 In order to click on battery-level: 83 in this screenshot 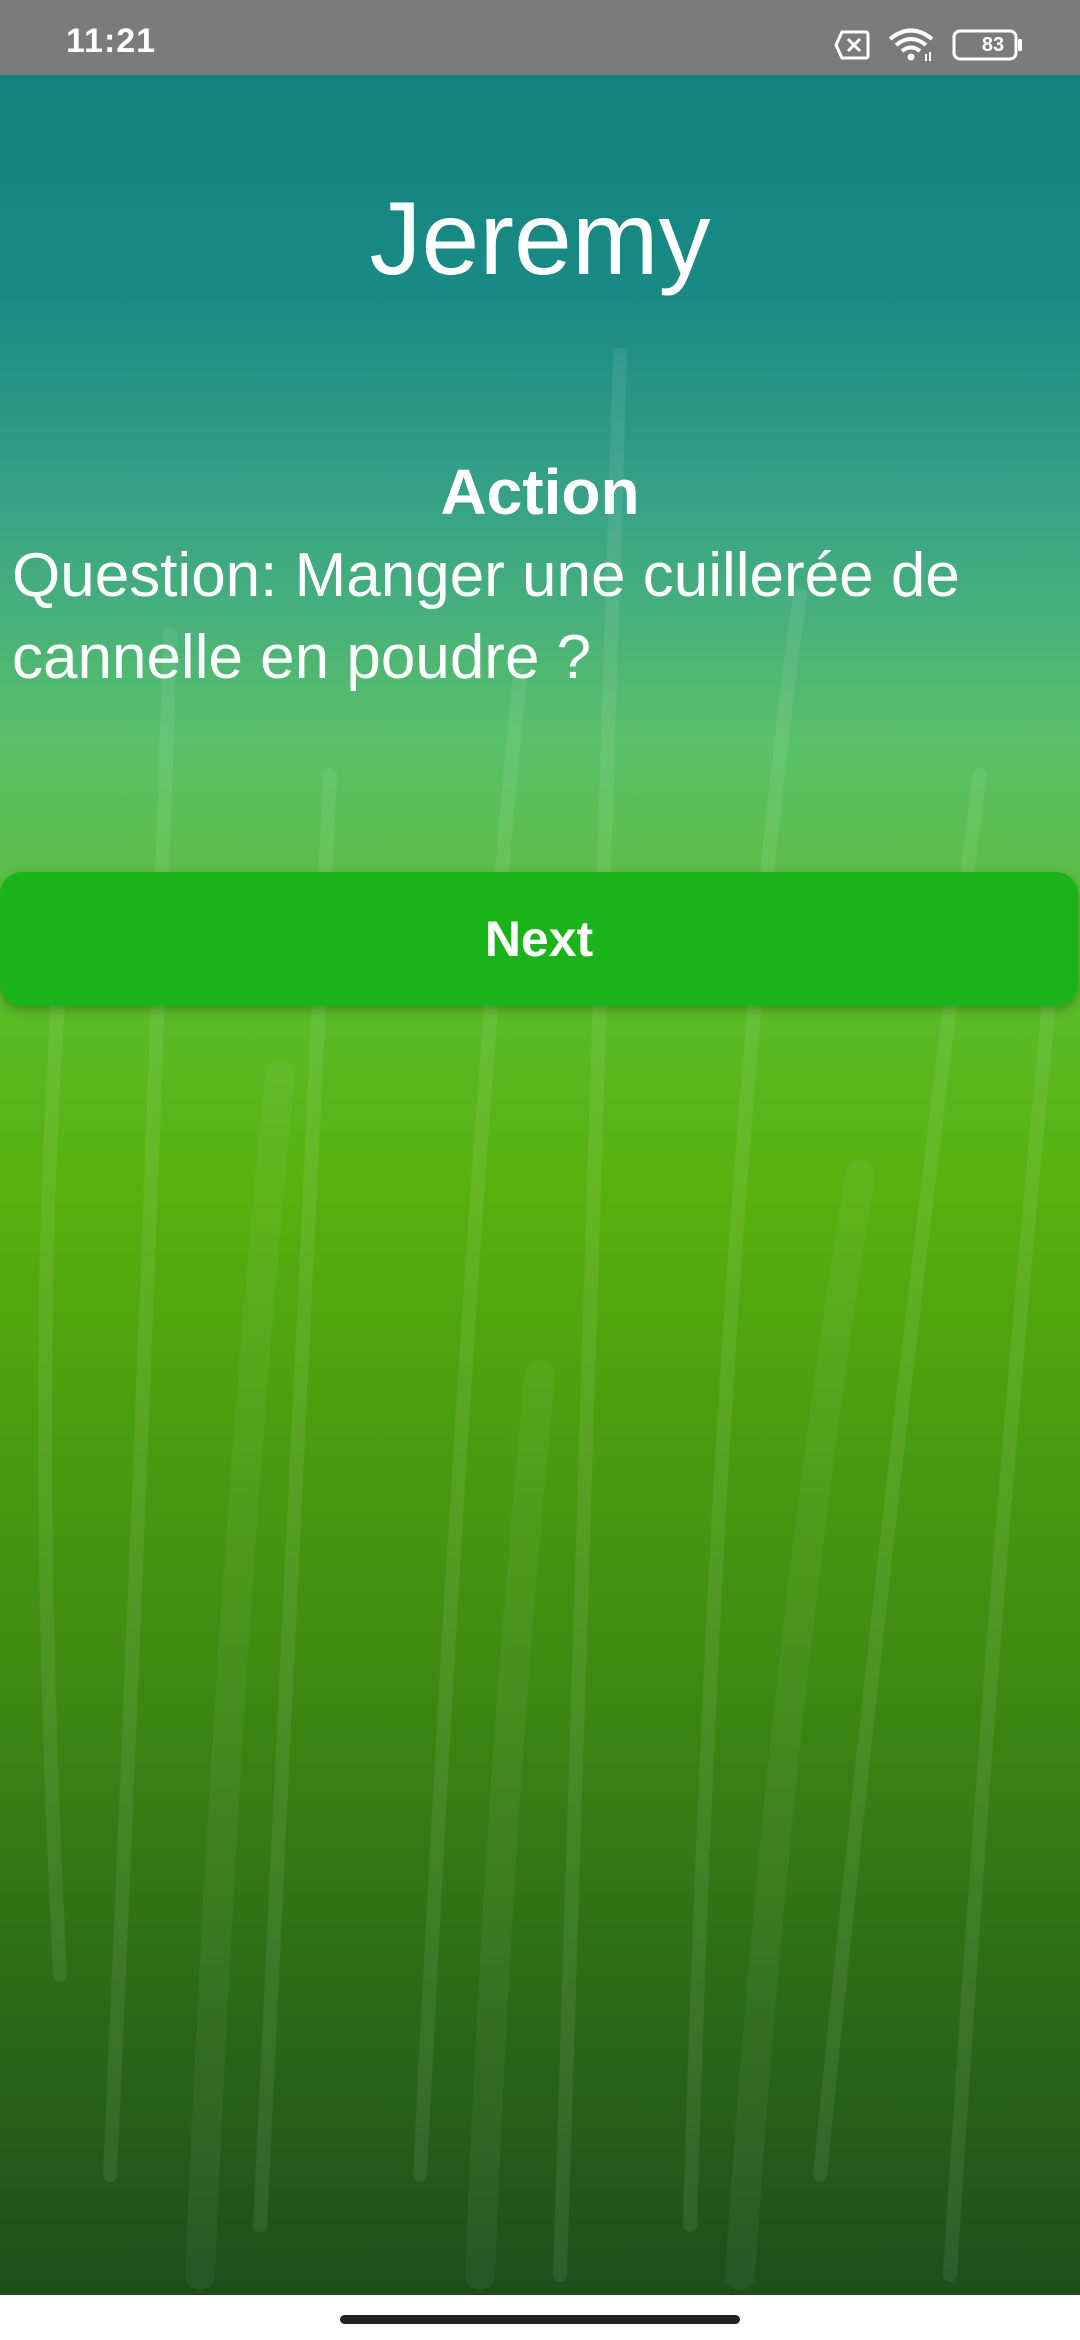, I will do `click(993, 45)`.